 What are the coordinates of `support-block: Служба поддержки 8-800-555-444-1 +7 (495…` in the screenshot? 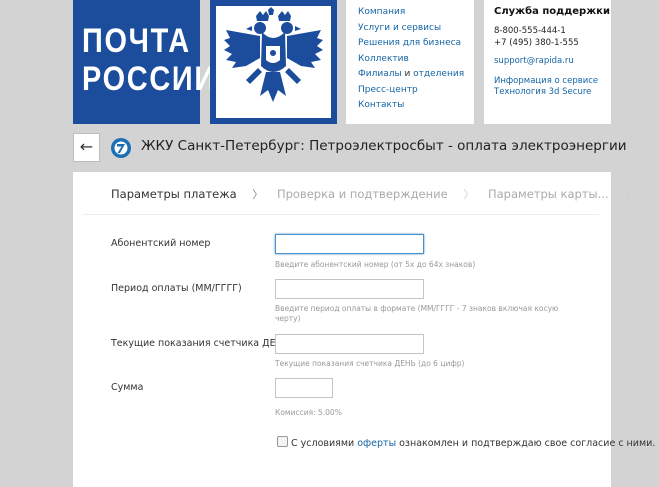 It's located at (547, 62).